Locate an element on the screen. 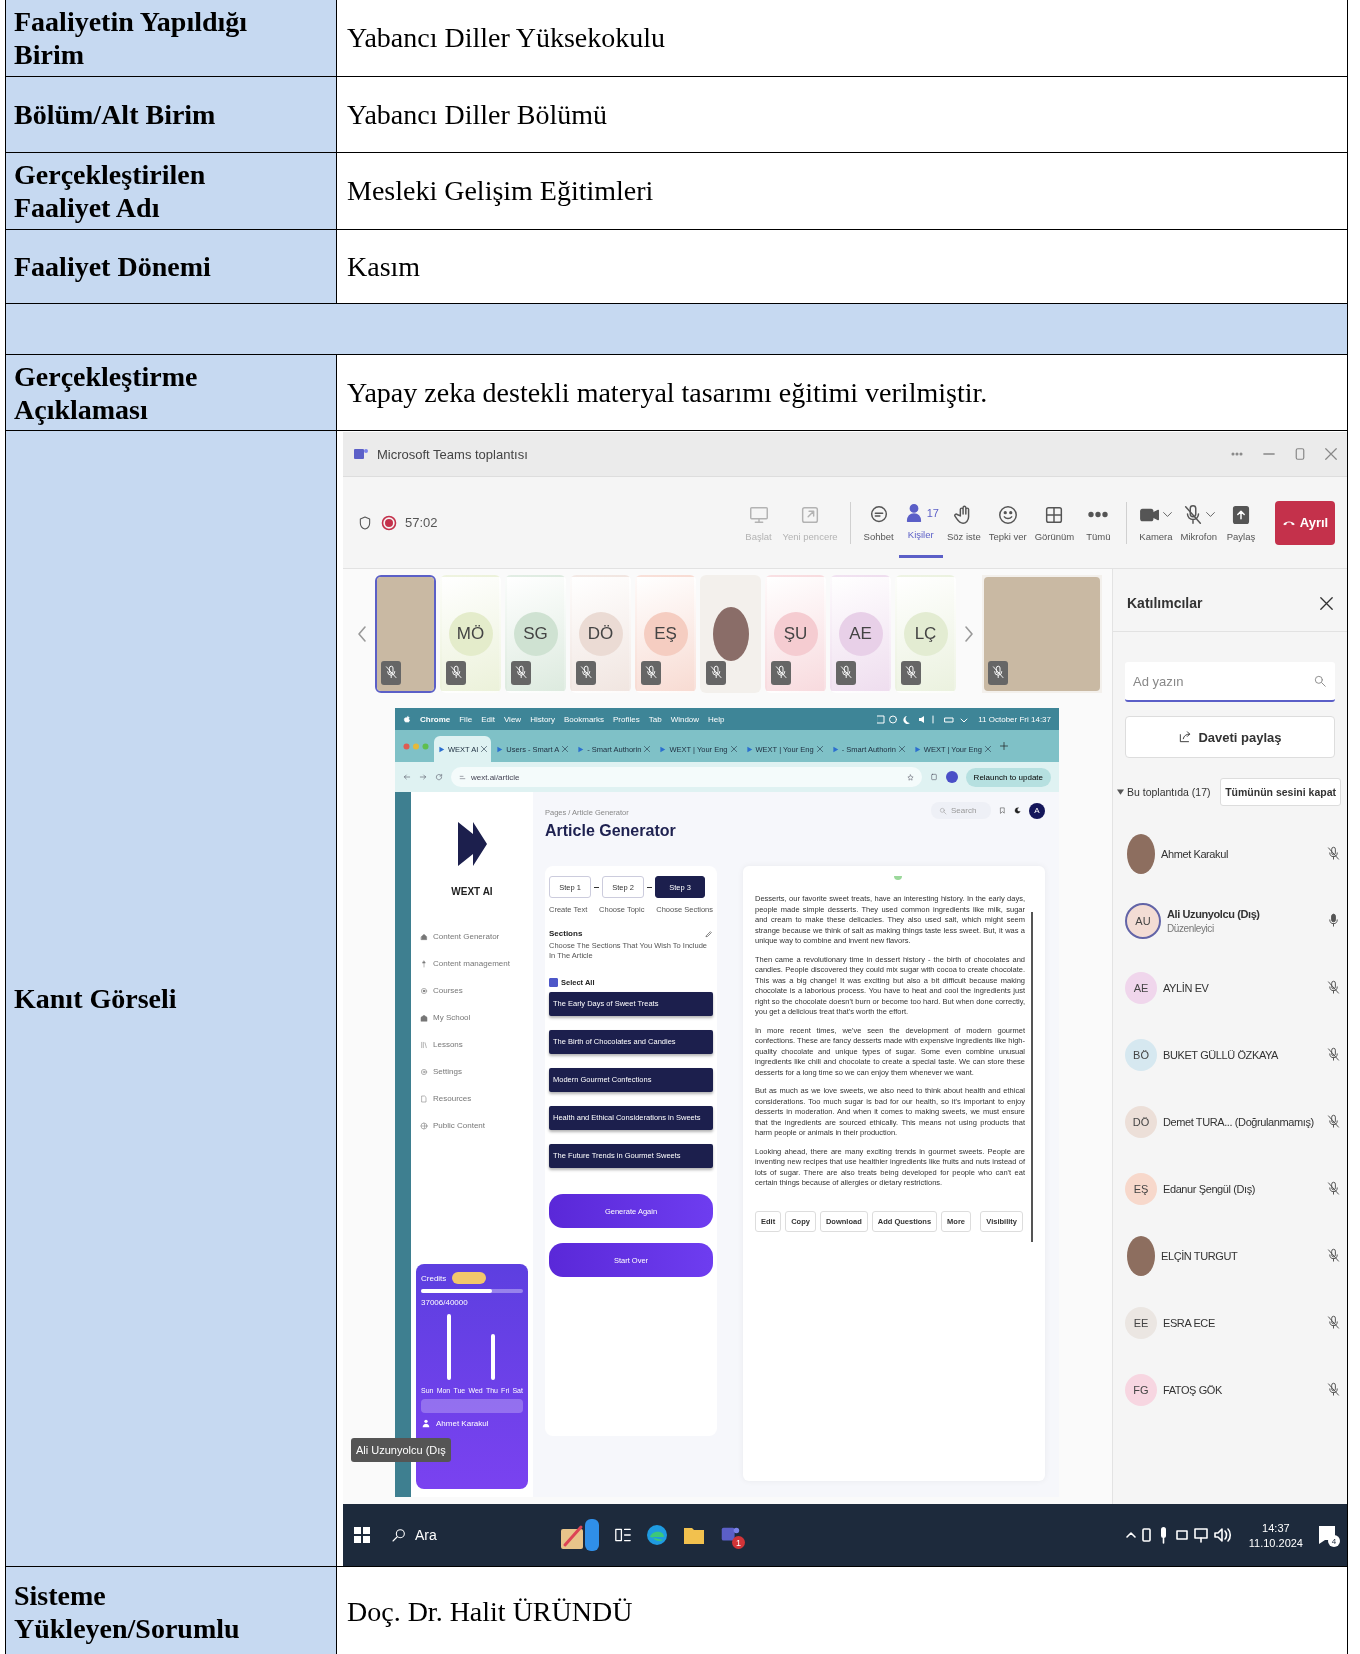 The height and width of the screenshot is (1654, 1360). field-value: Doç. Dr. Halit ÜRÜNDÜ is located at coordinates (490, 1611).